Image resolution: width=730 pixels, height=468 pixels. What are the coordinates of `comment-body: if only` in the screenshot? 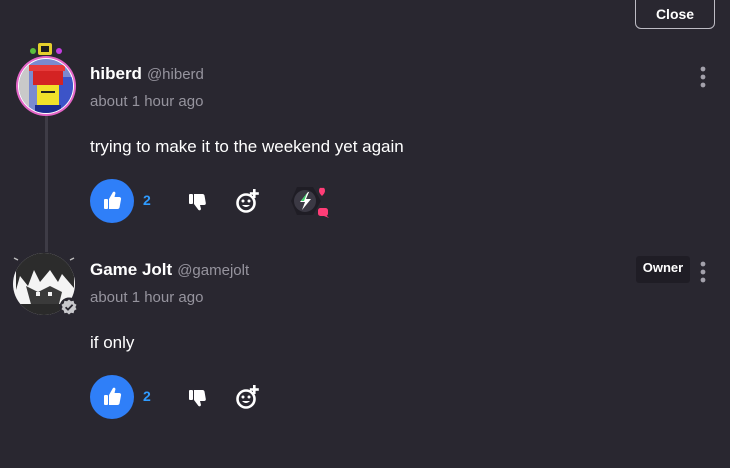 It's located at (112, 342).